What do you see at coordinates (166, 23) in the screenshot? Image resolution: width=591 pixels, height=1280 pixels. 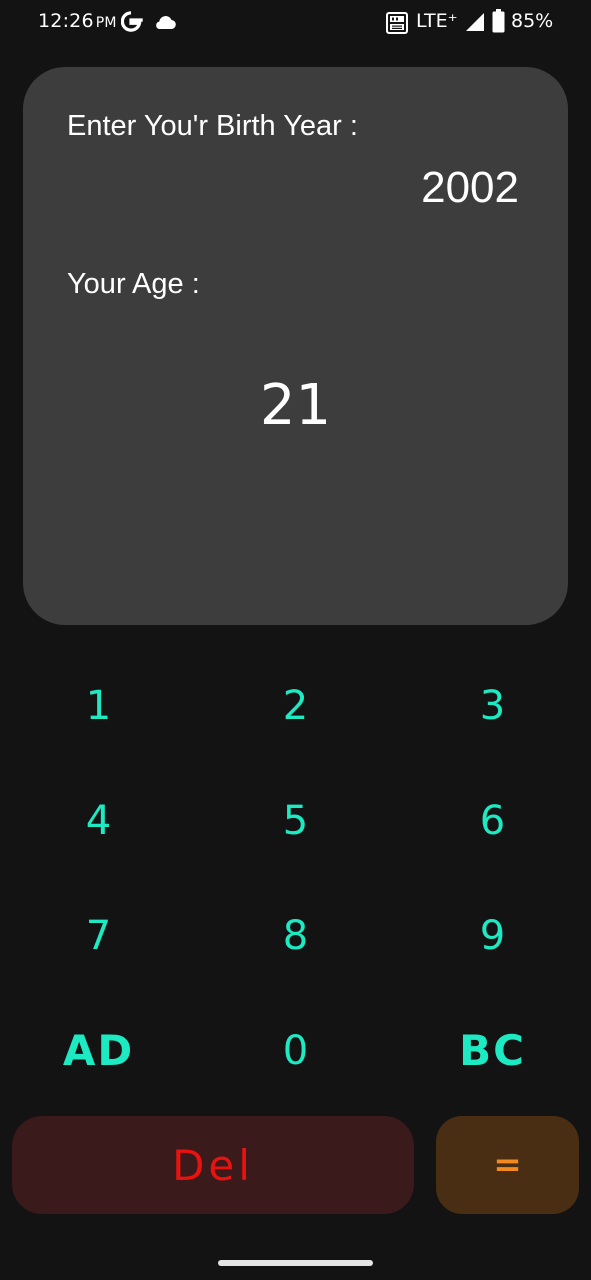 I see `cloud-icon` at bounding box center [166, 23].